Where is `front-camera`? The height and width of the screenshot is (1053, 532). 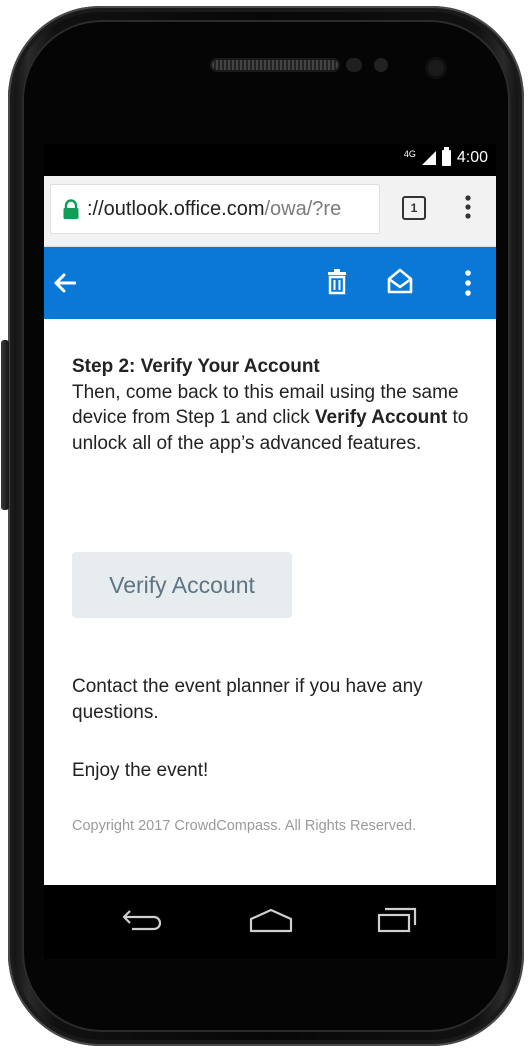 front-camera is located at coordinates (436, 68).